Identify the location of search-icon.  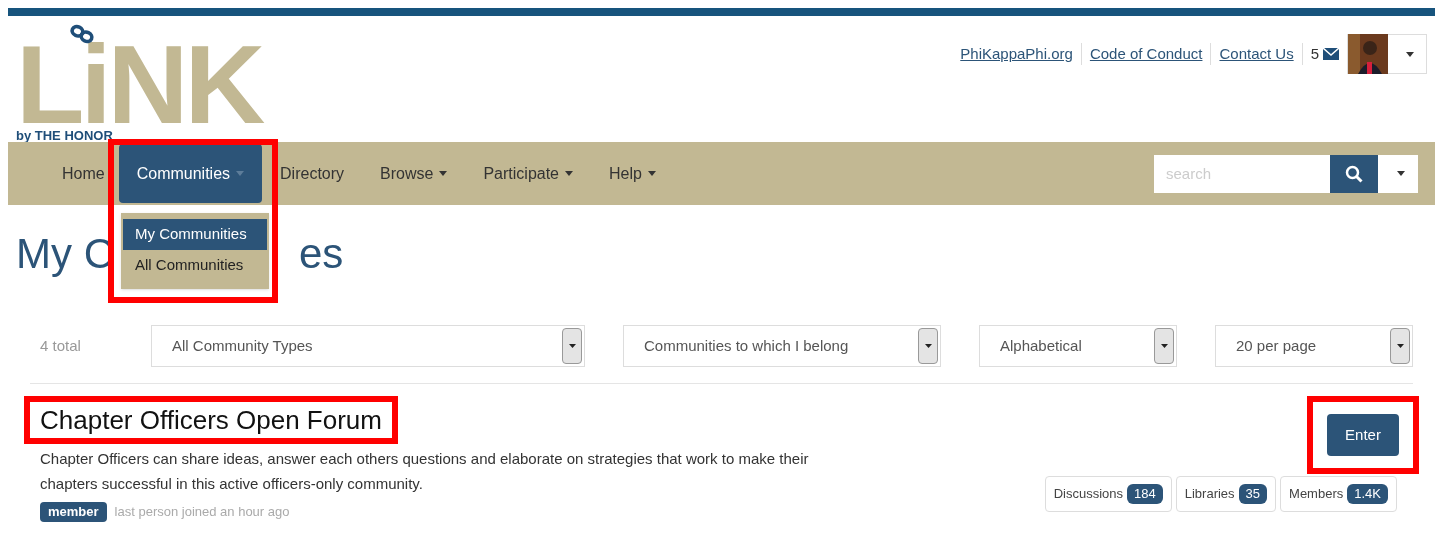
(1354, 173).